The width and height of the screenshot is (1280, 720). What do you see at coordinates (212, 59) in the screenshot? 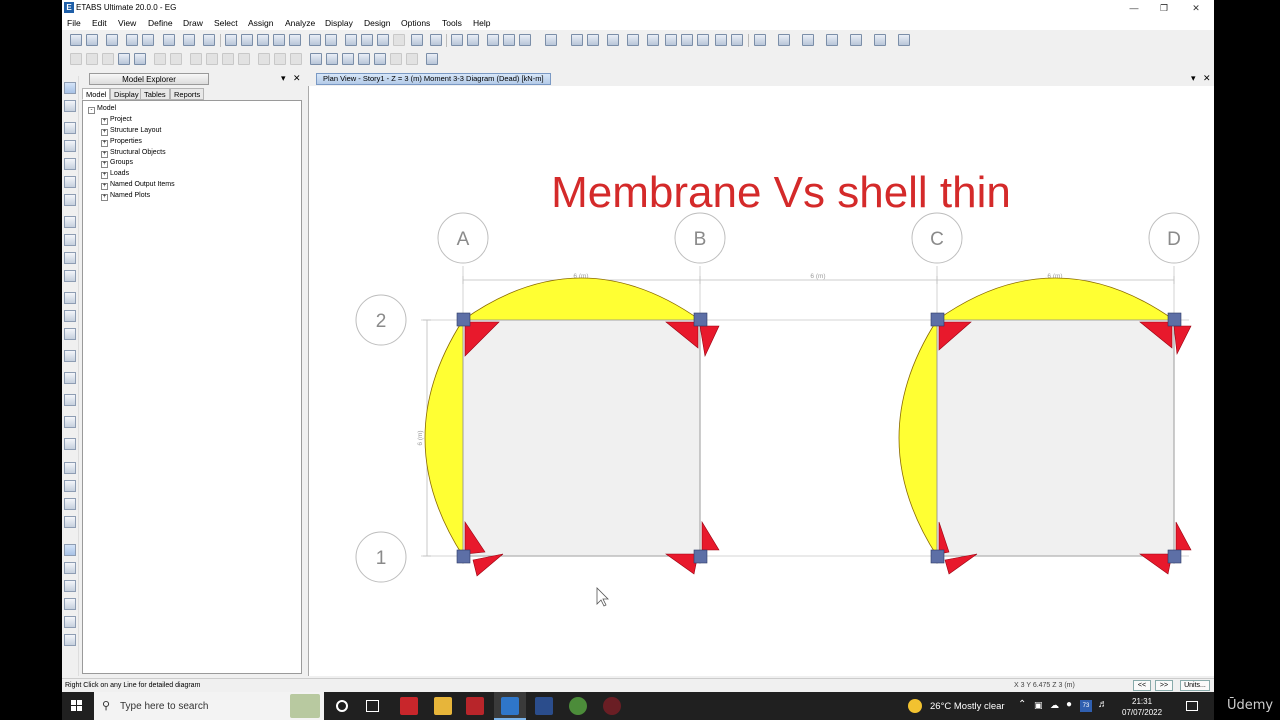
I see `move-icon` at bounding box center [212, 59].